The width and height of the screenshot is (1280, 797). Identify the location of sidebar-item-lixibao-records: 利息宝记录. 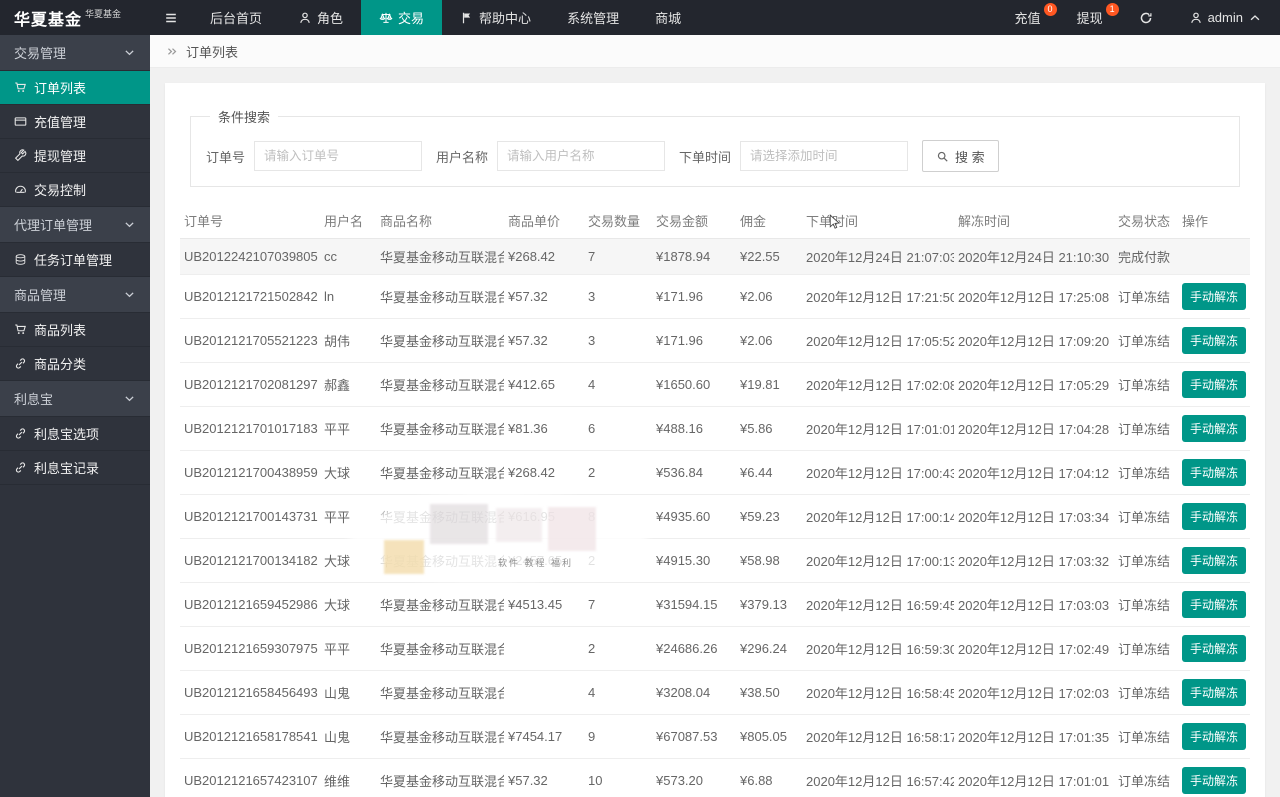
(75, 468).